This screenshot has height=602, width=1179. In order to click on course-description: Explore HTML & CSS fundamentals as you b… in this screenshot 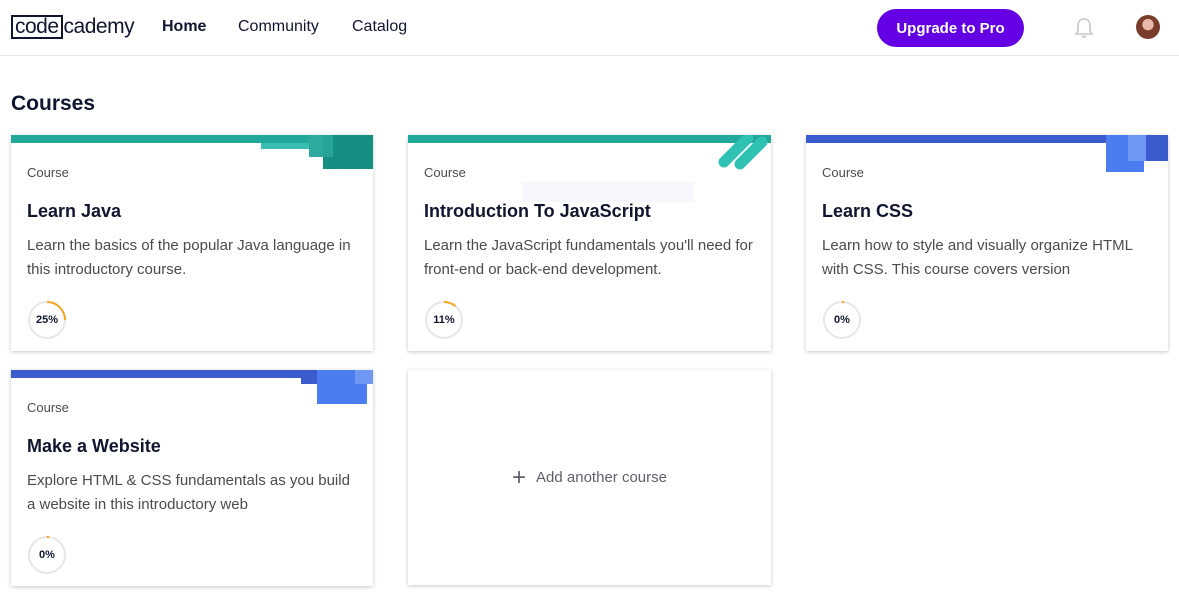, I will do `click(188, 492)`.